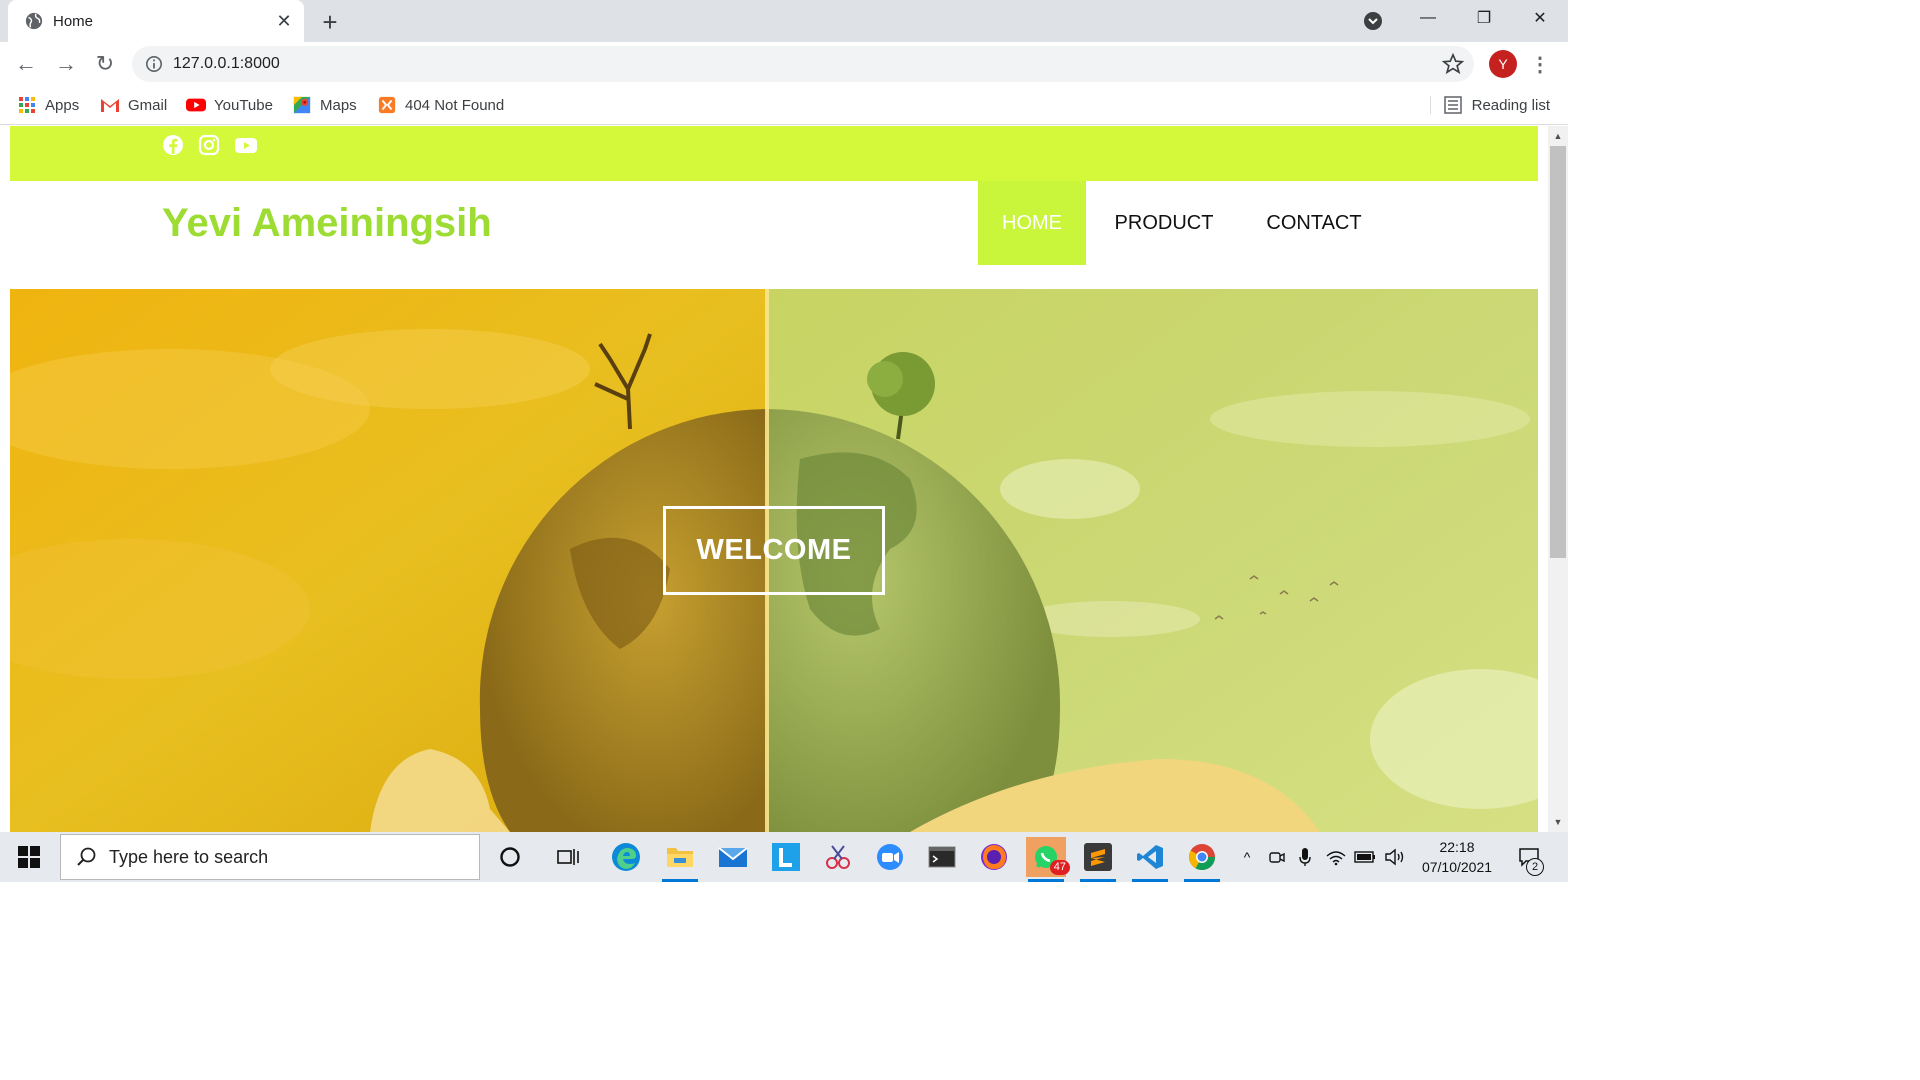 The height and width of the screenshot is (1080, 1920). I want to click on l-app-icon, so click(786, 857).